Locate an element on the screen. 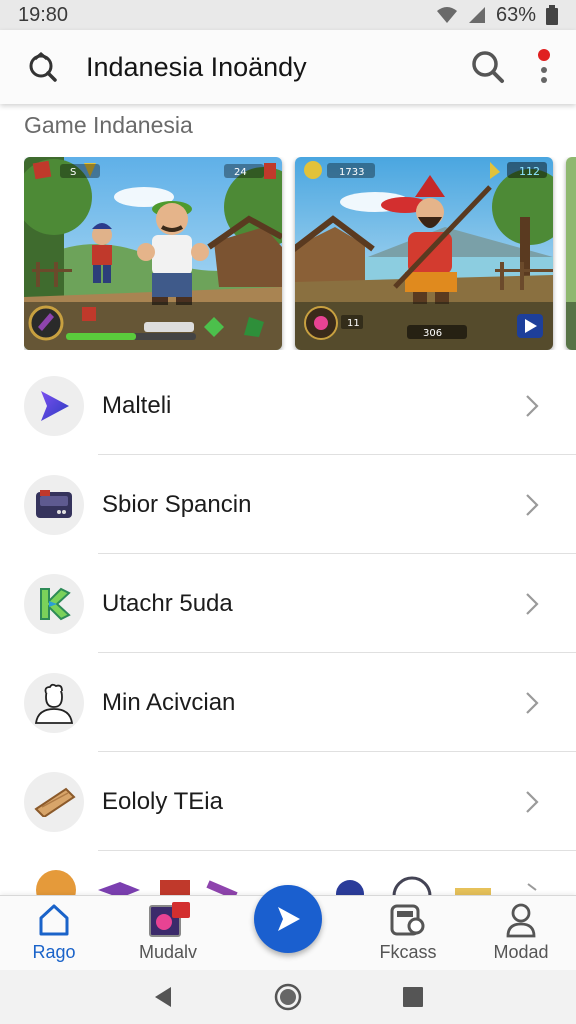 The width and height of the screenshot is (576, 1024). search-icon is located at coordinates (488, 67).